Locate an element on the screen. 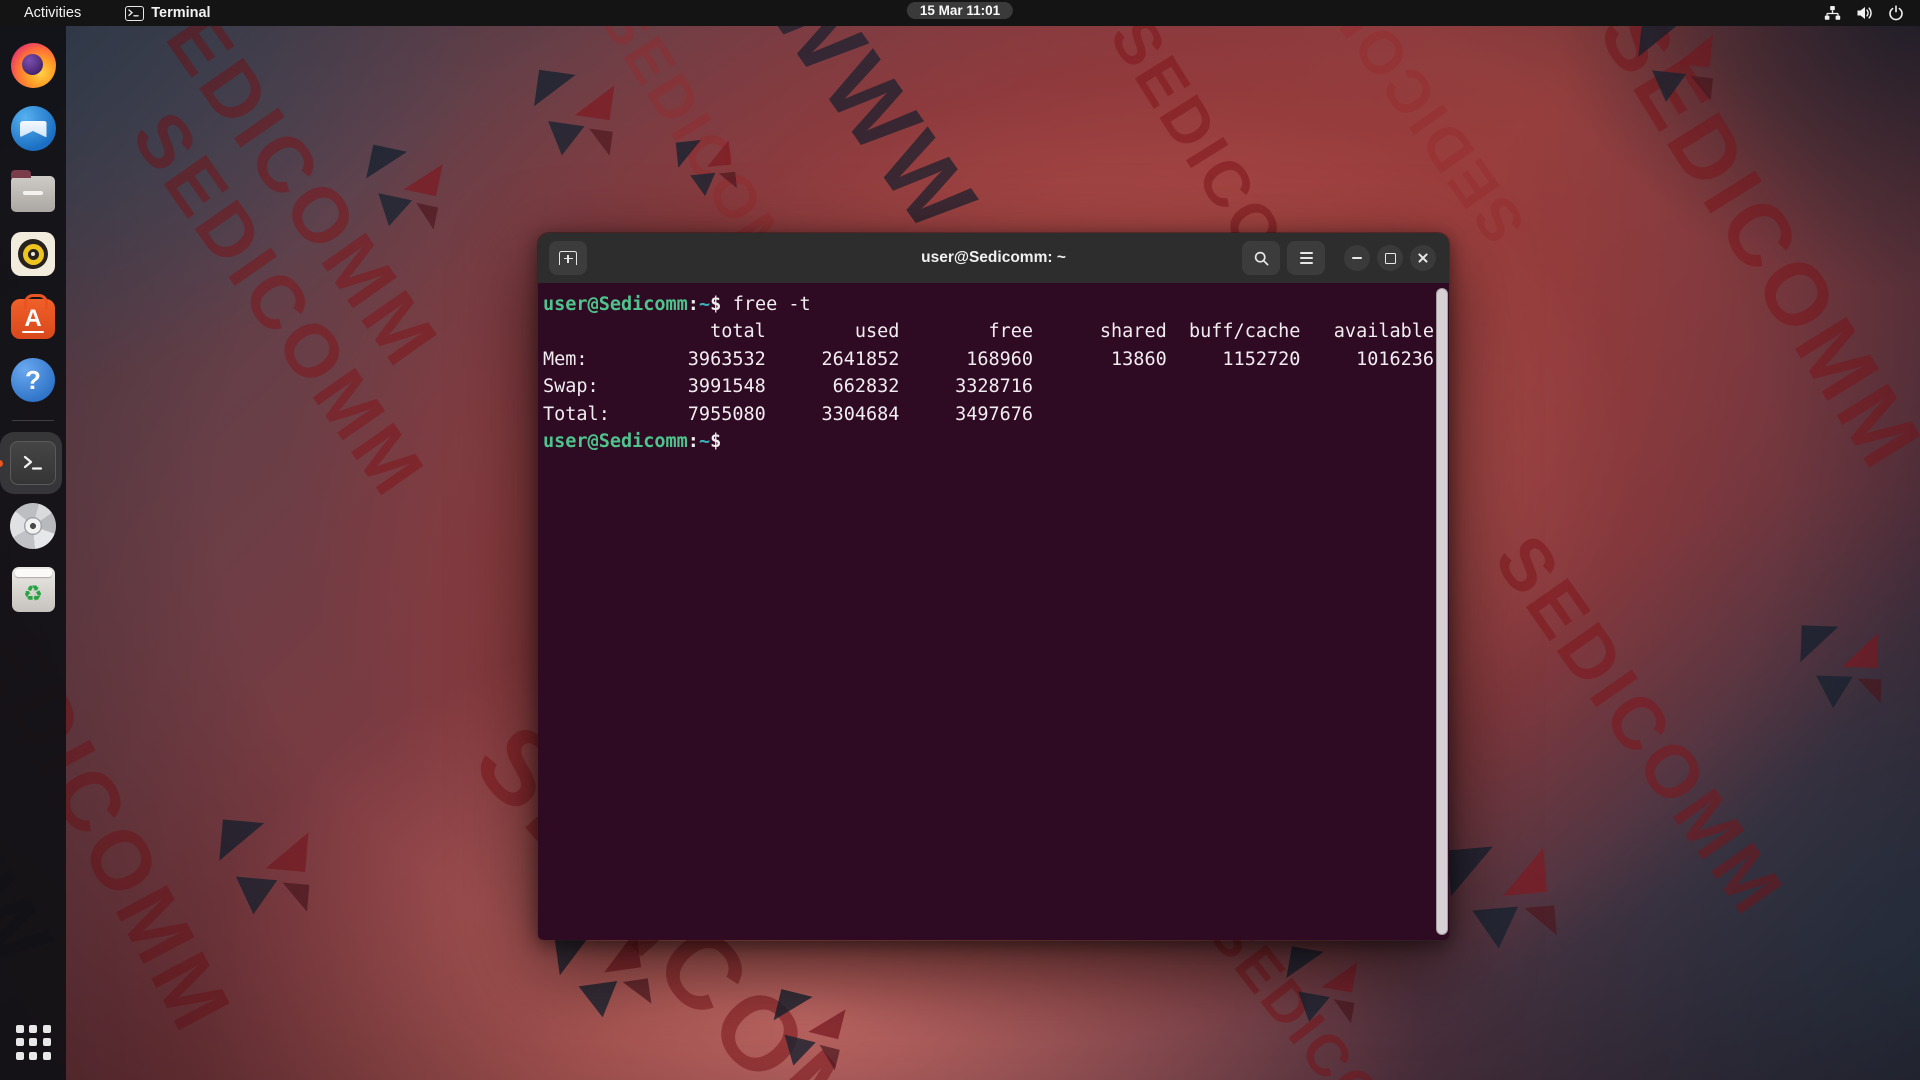  thunderbird-icon is located at coordinates (33, 128).